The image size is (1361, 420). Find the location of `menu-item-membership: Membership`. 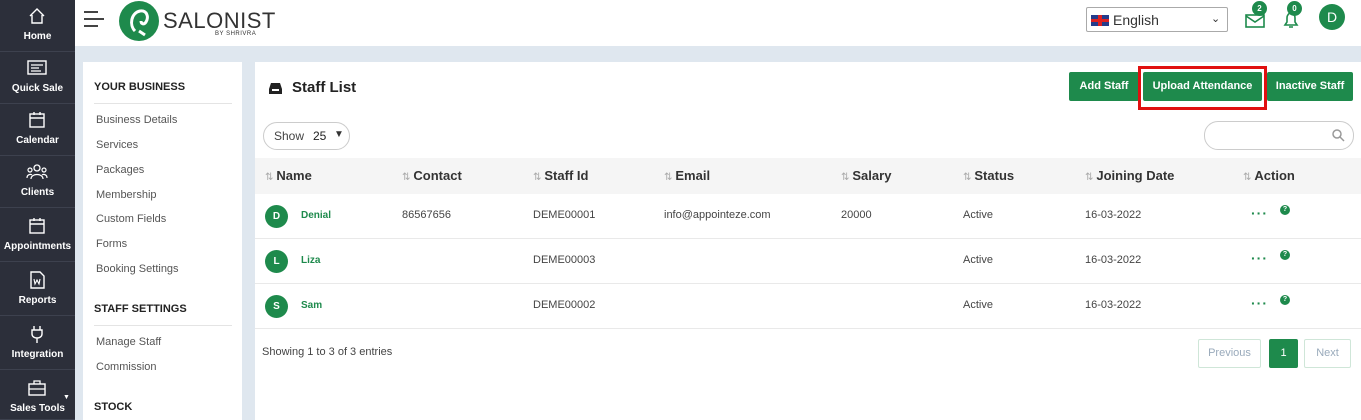

menu-item-membership: Membership is located at coordinates (126, 195).